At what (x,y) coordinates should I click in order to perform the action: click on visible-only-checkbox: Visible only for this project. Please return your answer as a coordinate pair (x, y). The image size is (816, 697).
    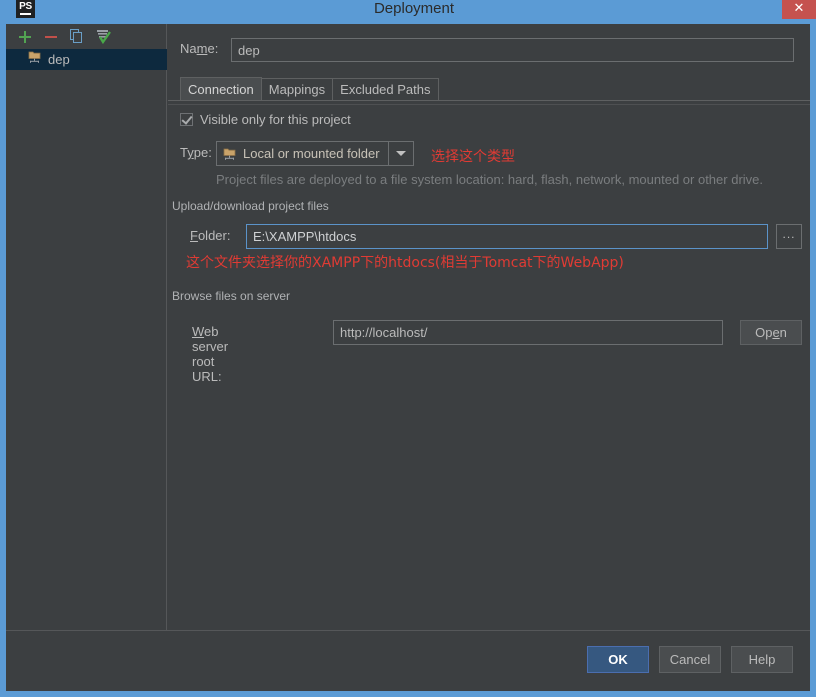
    Looking at the image, I should click on (265, 119).